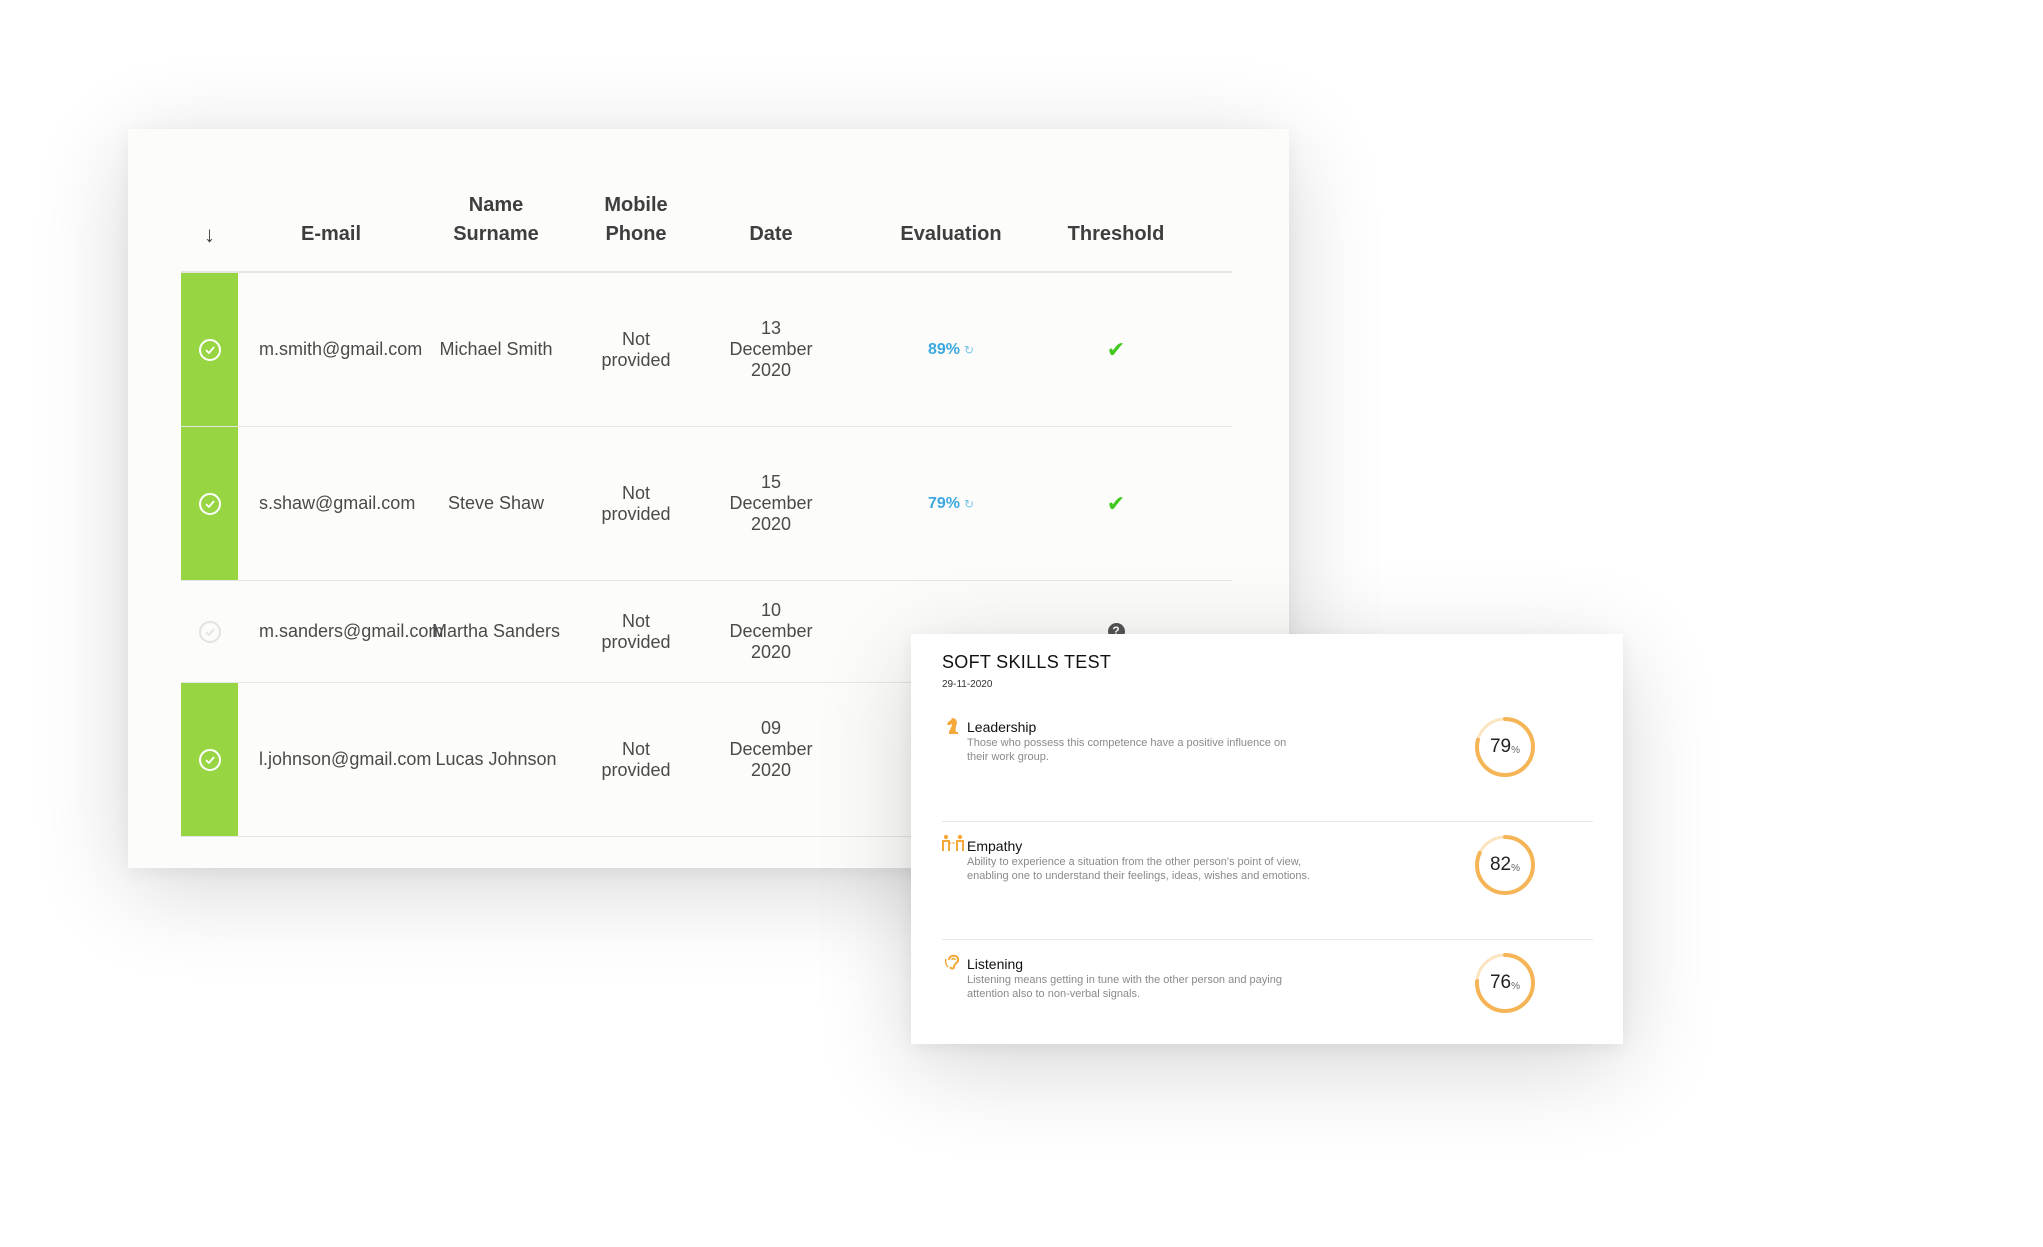 This screenshot has height=1247, width=2043. What do you see at coordinates (953, 843) in the screenshot?
I see `people-icon` at bounding box center [953, 843].